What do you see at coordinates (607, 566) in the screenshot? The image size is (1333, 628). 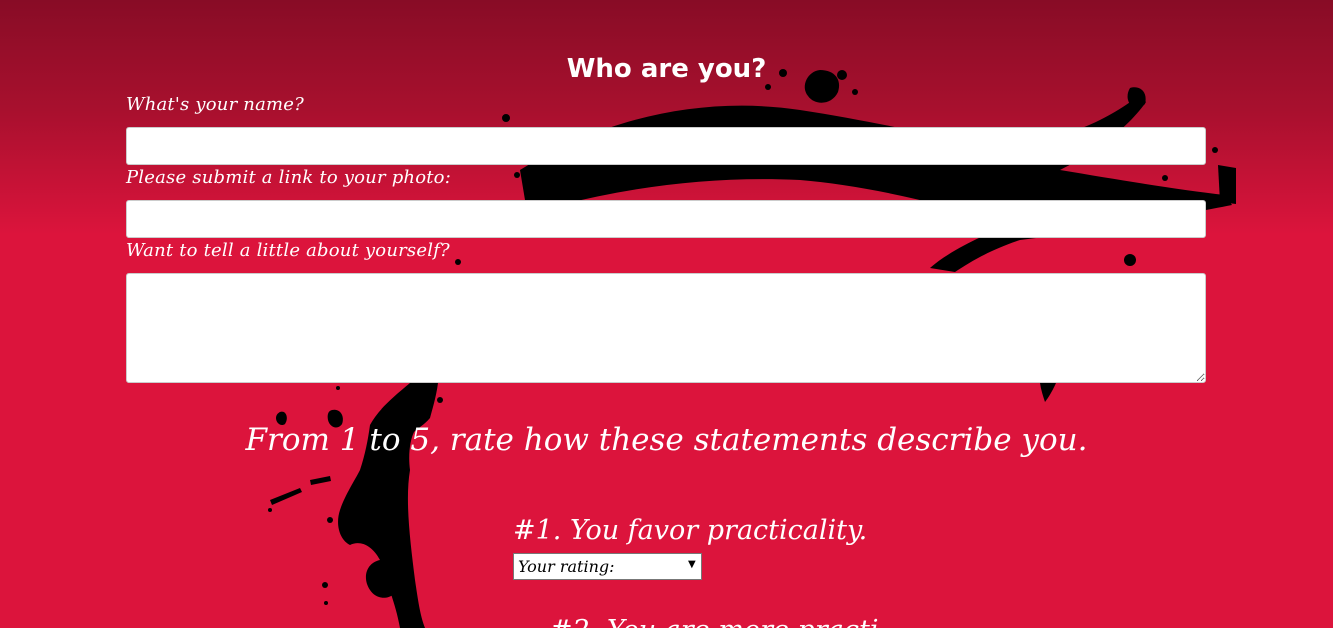 I see `question-1-rating-select: Your rating:` at bounding box center [607, 566].